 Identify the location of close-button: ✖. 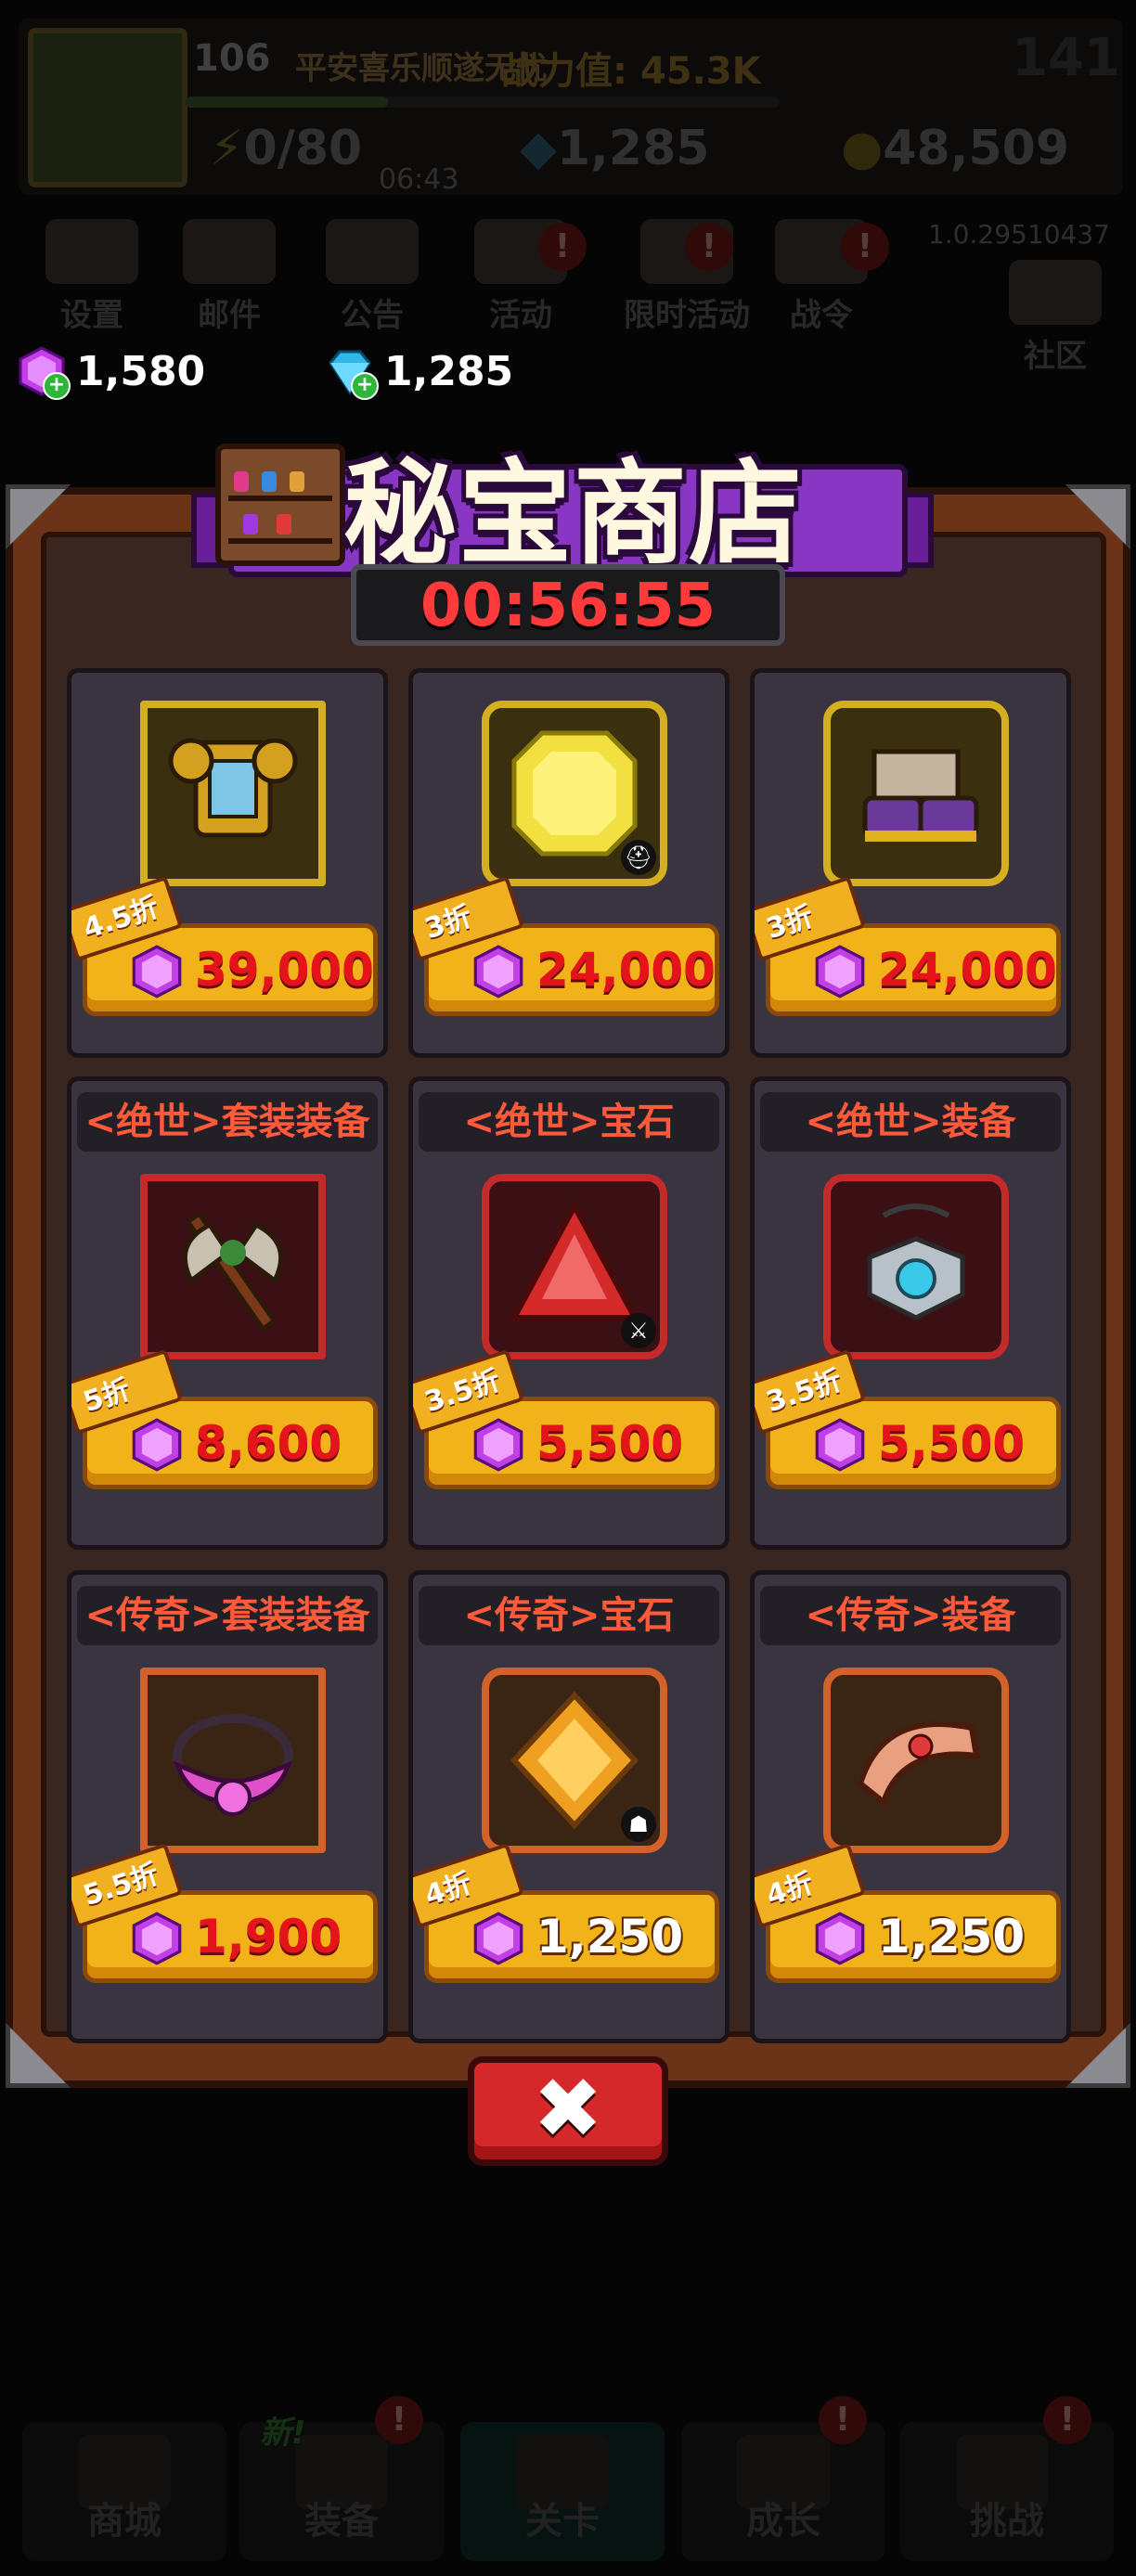
(568, 2111).